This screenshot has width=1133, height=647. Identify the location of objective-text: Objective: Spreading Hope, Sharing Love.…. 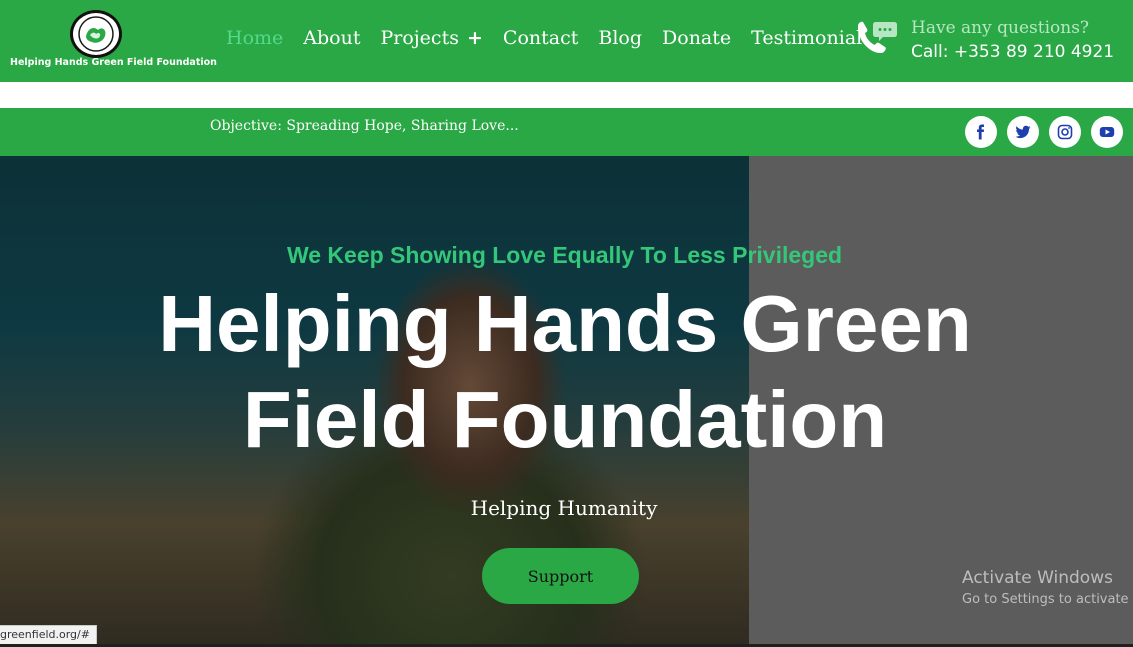
(364, 126).